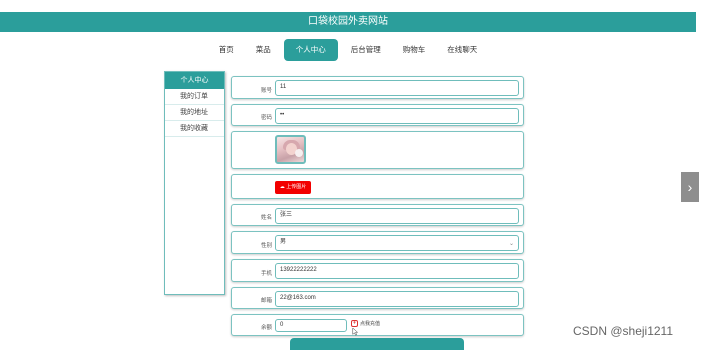  I want to click on phone-label: 手机, so click(266, 274).